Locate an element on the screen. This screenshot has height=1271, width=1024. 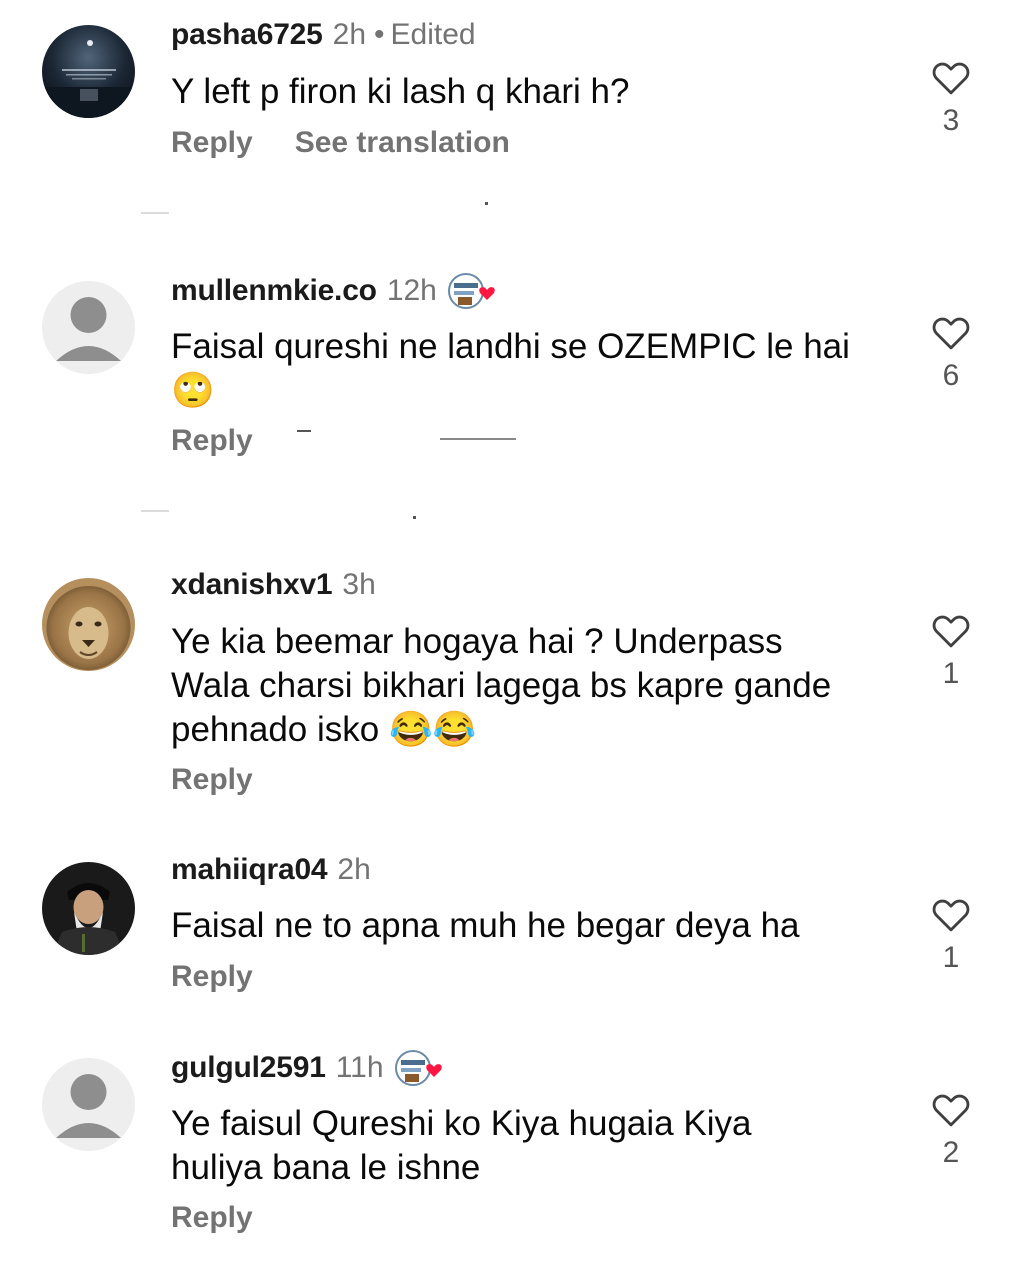
bearded-man-avatar-icon is located at coordinates (88, 908).